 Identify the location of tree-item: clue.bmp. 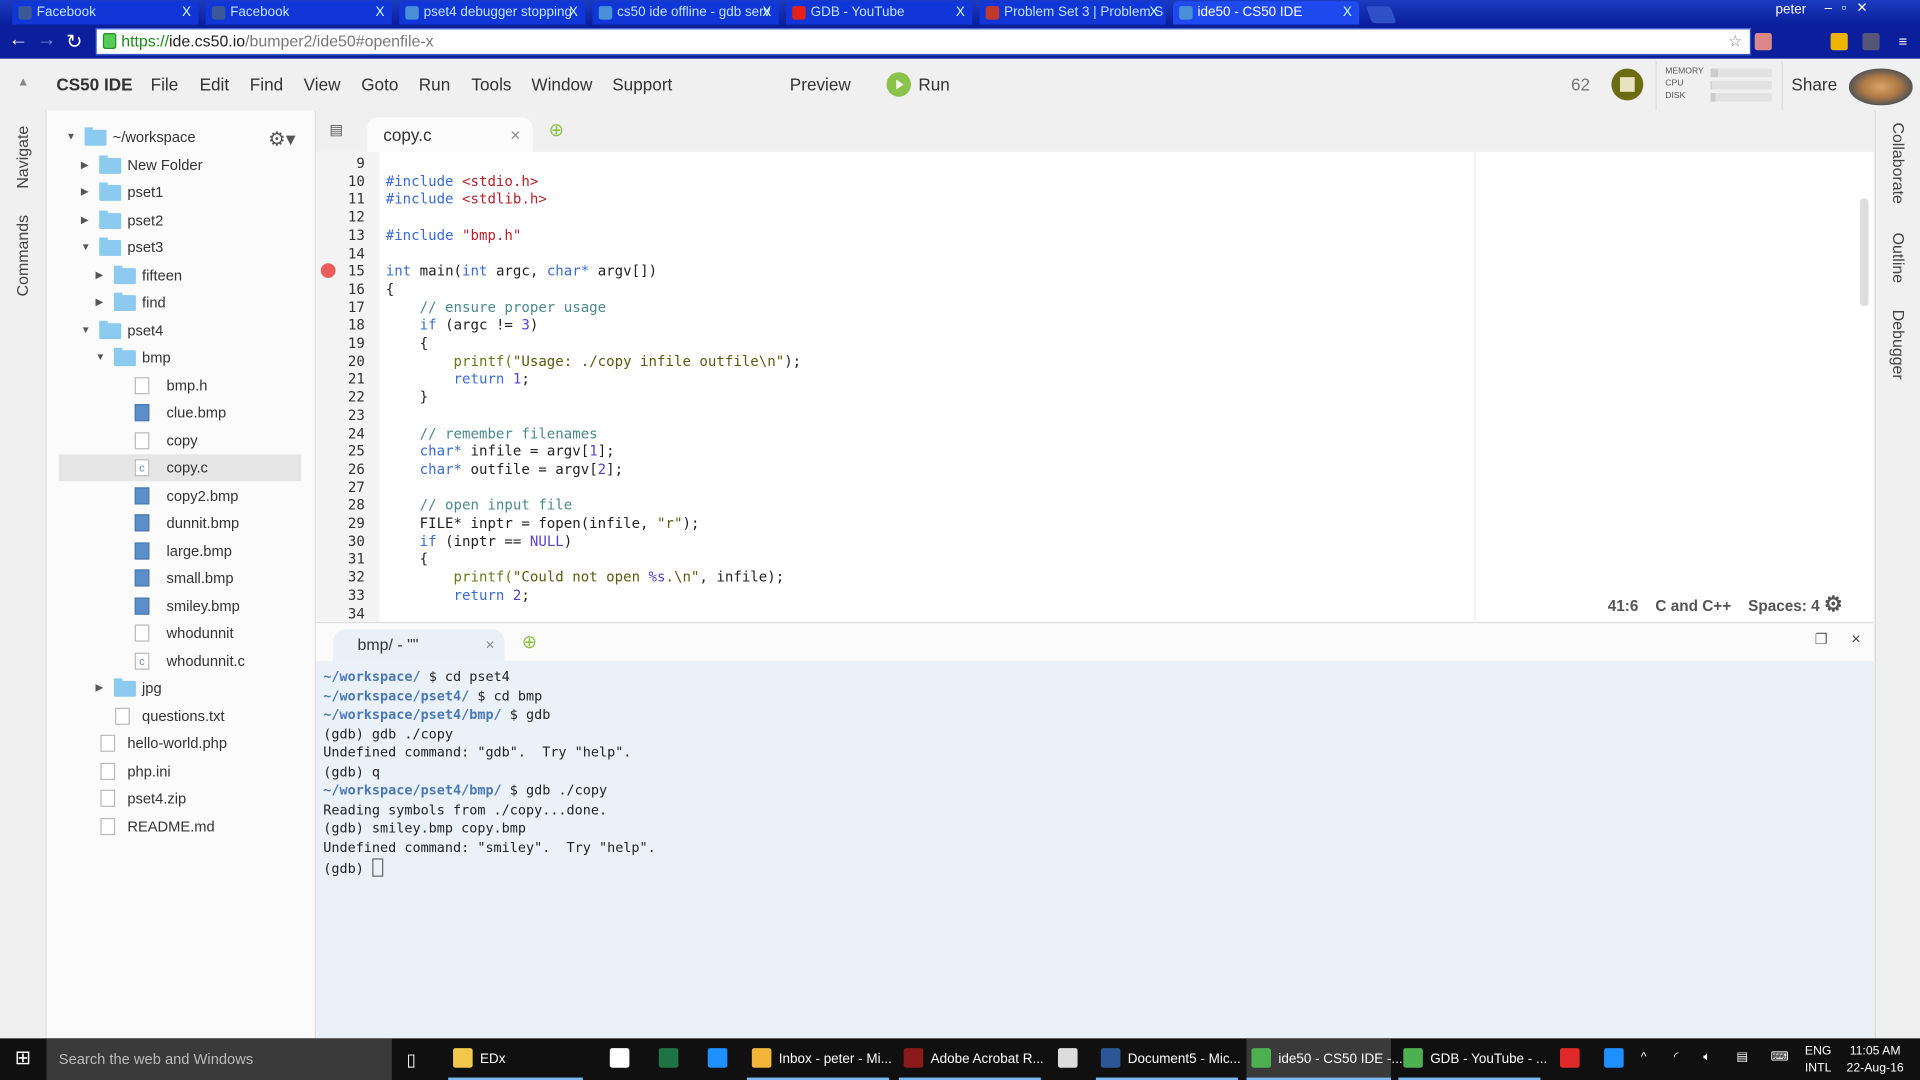
(180, 412).